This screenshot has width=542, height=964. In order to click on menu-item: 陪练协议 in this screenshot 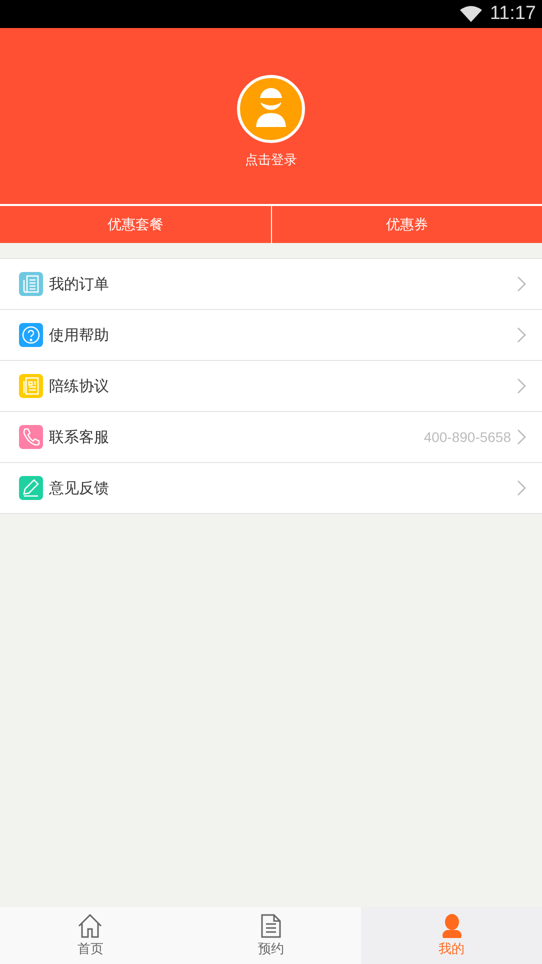, I will do `click(271, 385)`.